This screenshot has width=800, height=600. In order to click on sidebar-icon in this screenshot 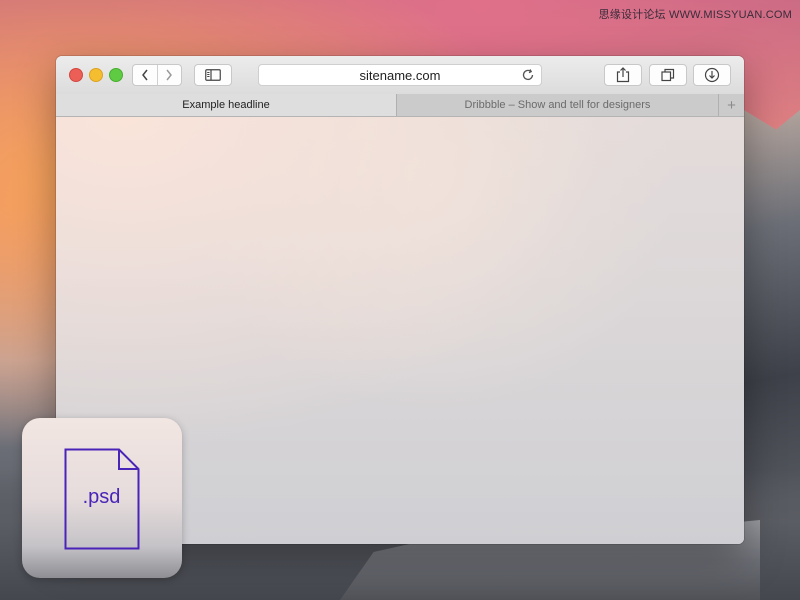, I will do `click(213, 75)`.